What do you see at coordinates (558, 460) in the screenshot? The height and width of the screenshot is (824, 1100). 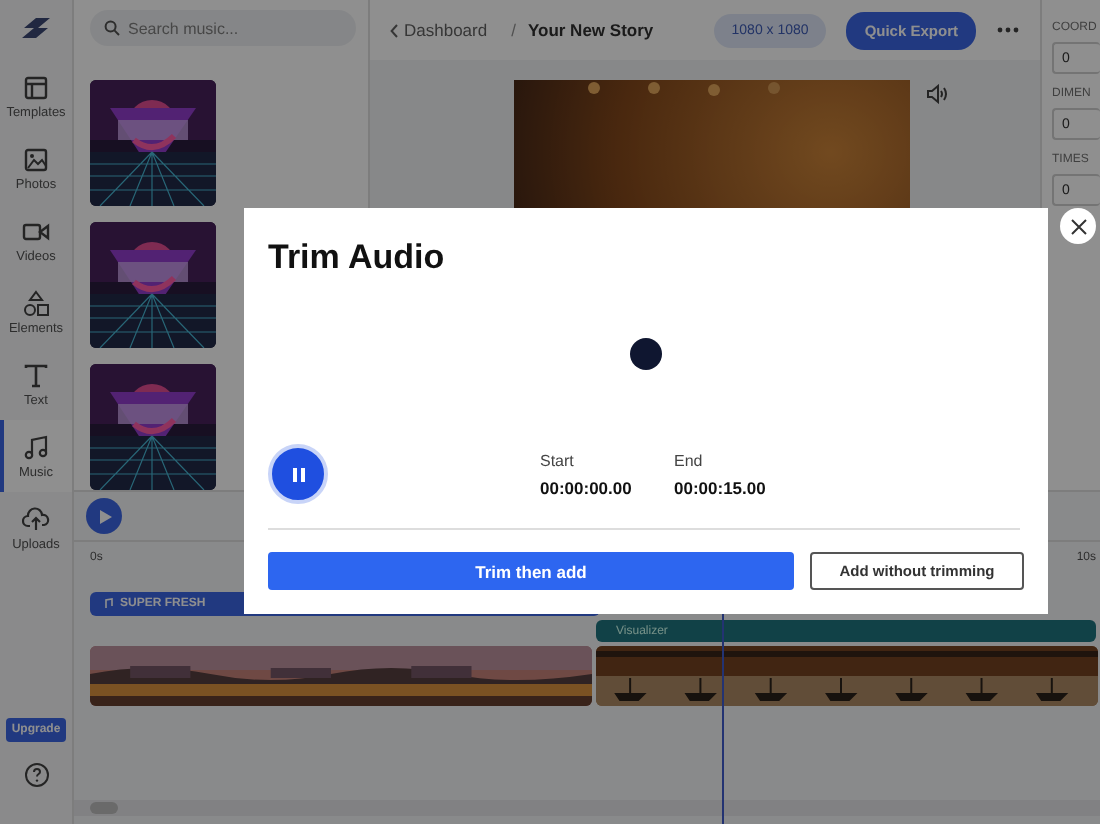 I see `start-label: Start` at bounding box center [558, 460].